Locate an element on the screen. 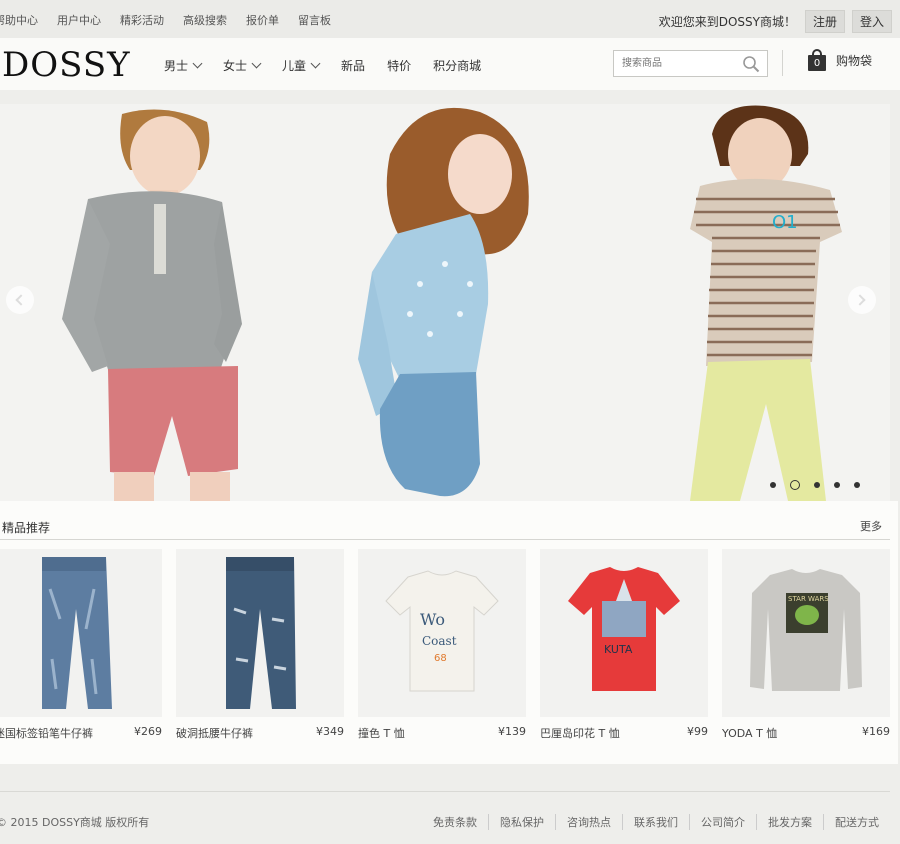 The image size is (900, 844). product-price: ¥139 is located at coordinates (512, 731).